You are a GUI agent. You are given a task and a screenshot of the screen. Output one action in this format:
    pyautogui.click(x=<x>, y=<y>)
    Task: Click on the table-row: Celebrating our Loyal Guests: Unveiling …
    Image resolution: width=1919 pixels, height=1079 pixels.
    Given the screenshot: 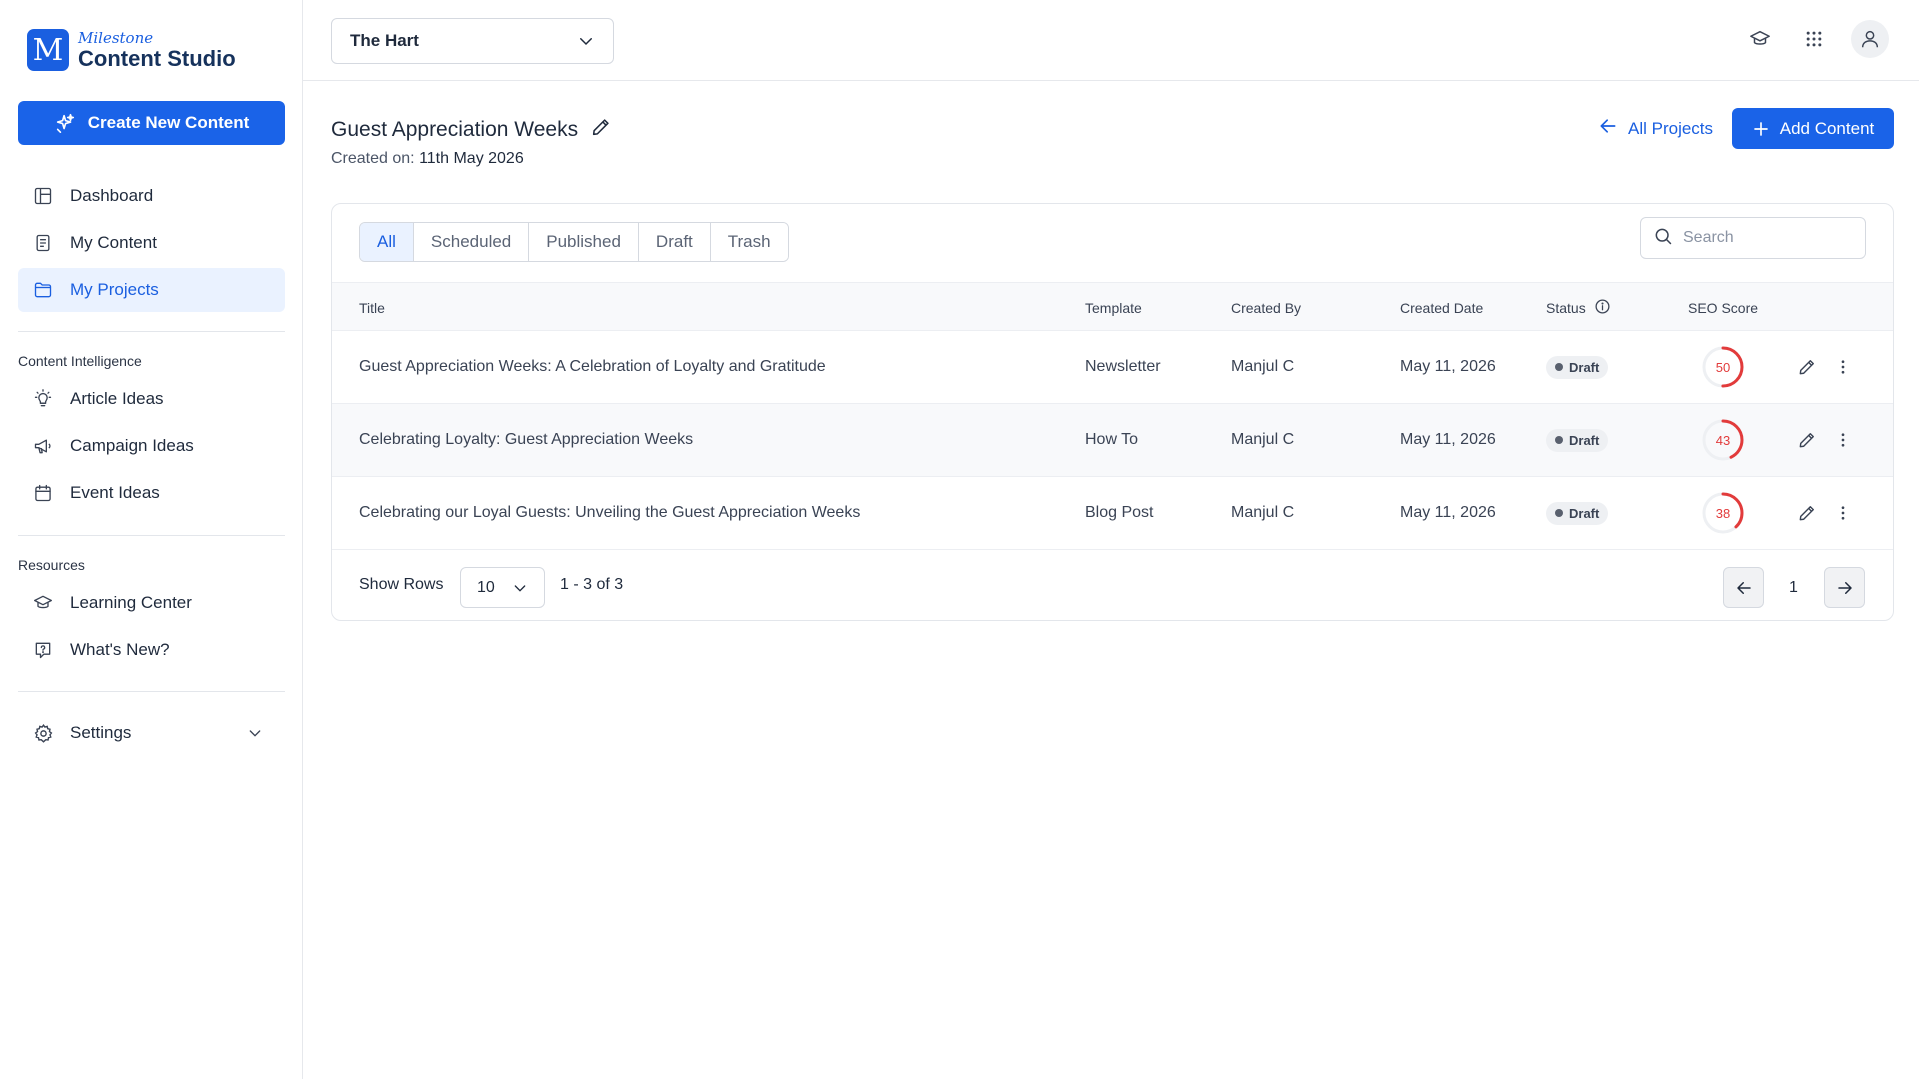 What is the action you would take?
    pyautogui.click(x=1112, y=513)
    